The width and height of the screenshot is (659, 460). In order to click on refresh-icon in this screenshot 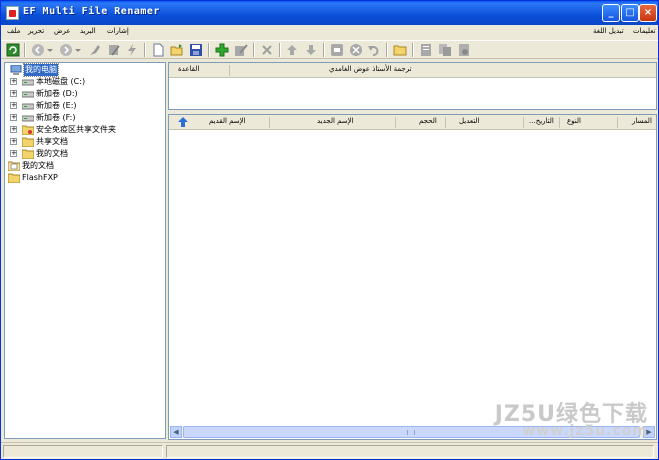, I will do `click(13, 50)`.